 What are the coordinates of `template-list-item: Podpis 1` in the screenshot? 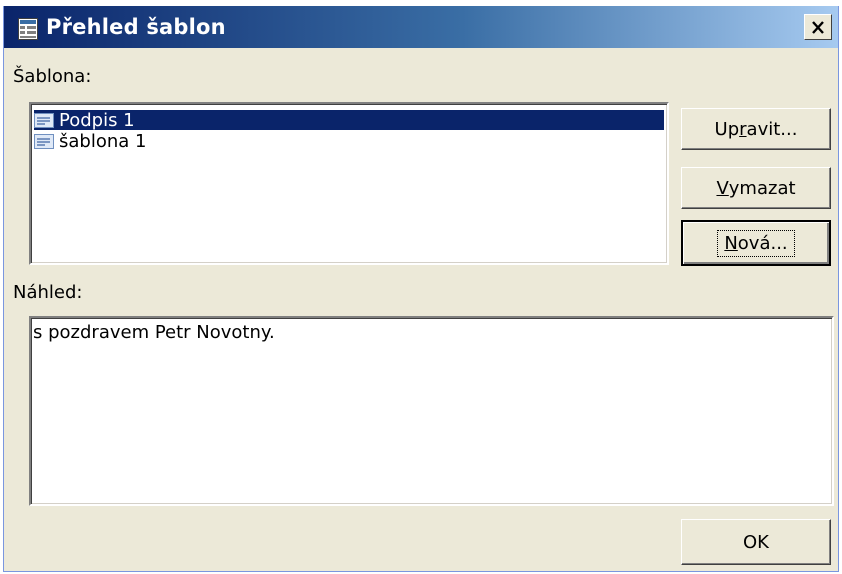 It's located at (349, 120).